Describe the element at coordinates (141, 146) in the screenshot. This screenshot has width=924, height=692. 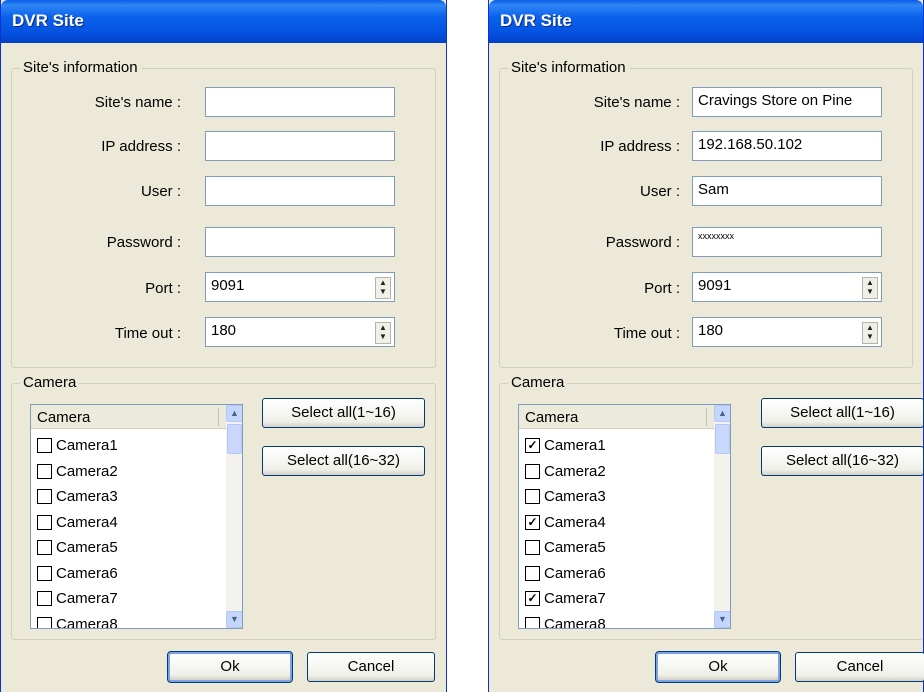
I see `ip-address-label: IP address :` at that location.